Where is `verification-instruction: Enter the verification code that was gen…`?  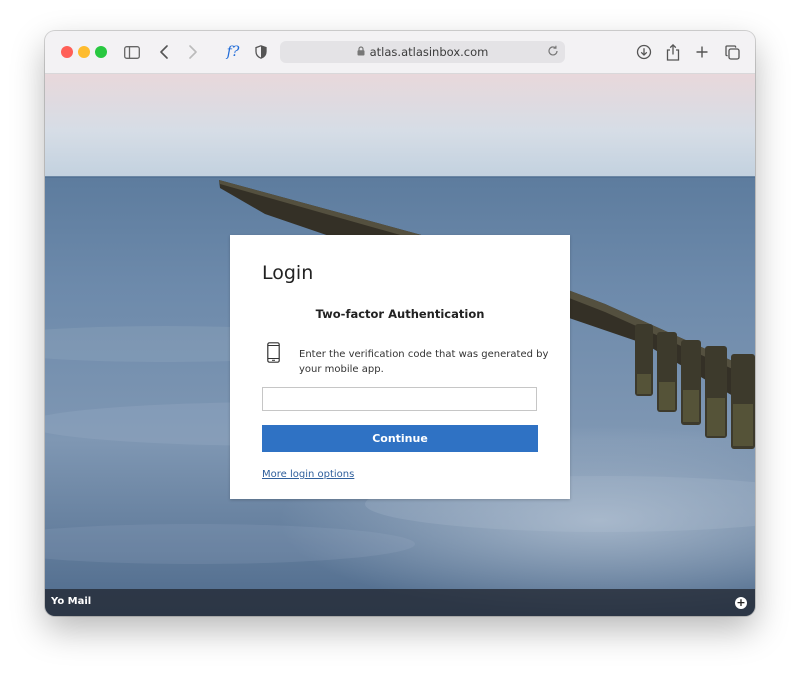
verification-instruction: Enter the verification code that was gen… is located at coordinates (424, 362).